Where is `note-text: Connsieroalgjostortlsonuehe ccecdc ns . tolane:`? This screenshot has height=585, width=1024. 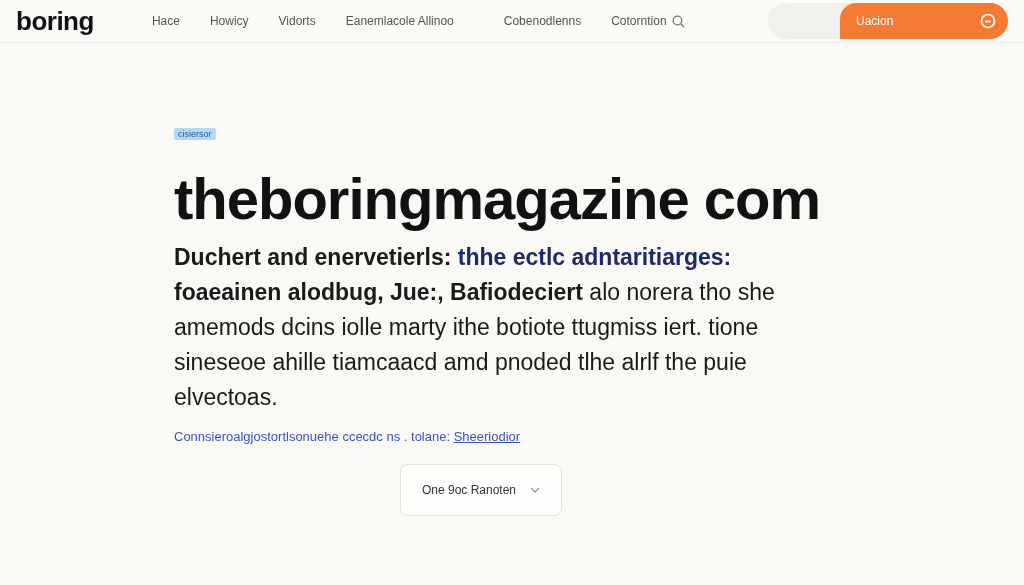 note-text: Connsieroalgjostortlsonuehe ccecdc ns . tolane: is located at coordinates (313, 436).